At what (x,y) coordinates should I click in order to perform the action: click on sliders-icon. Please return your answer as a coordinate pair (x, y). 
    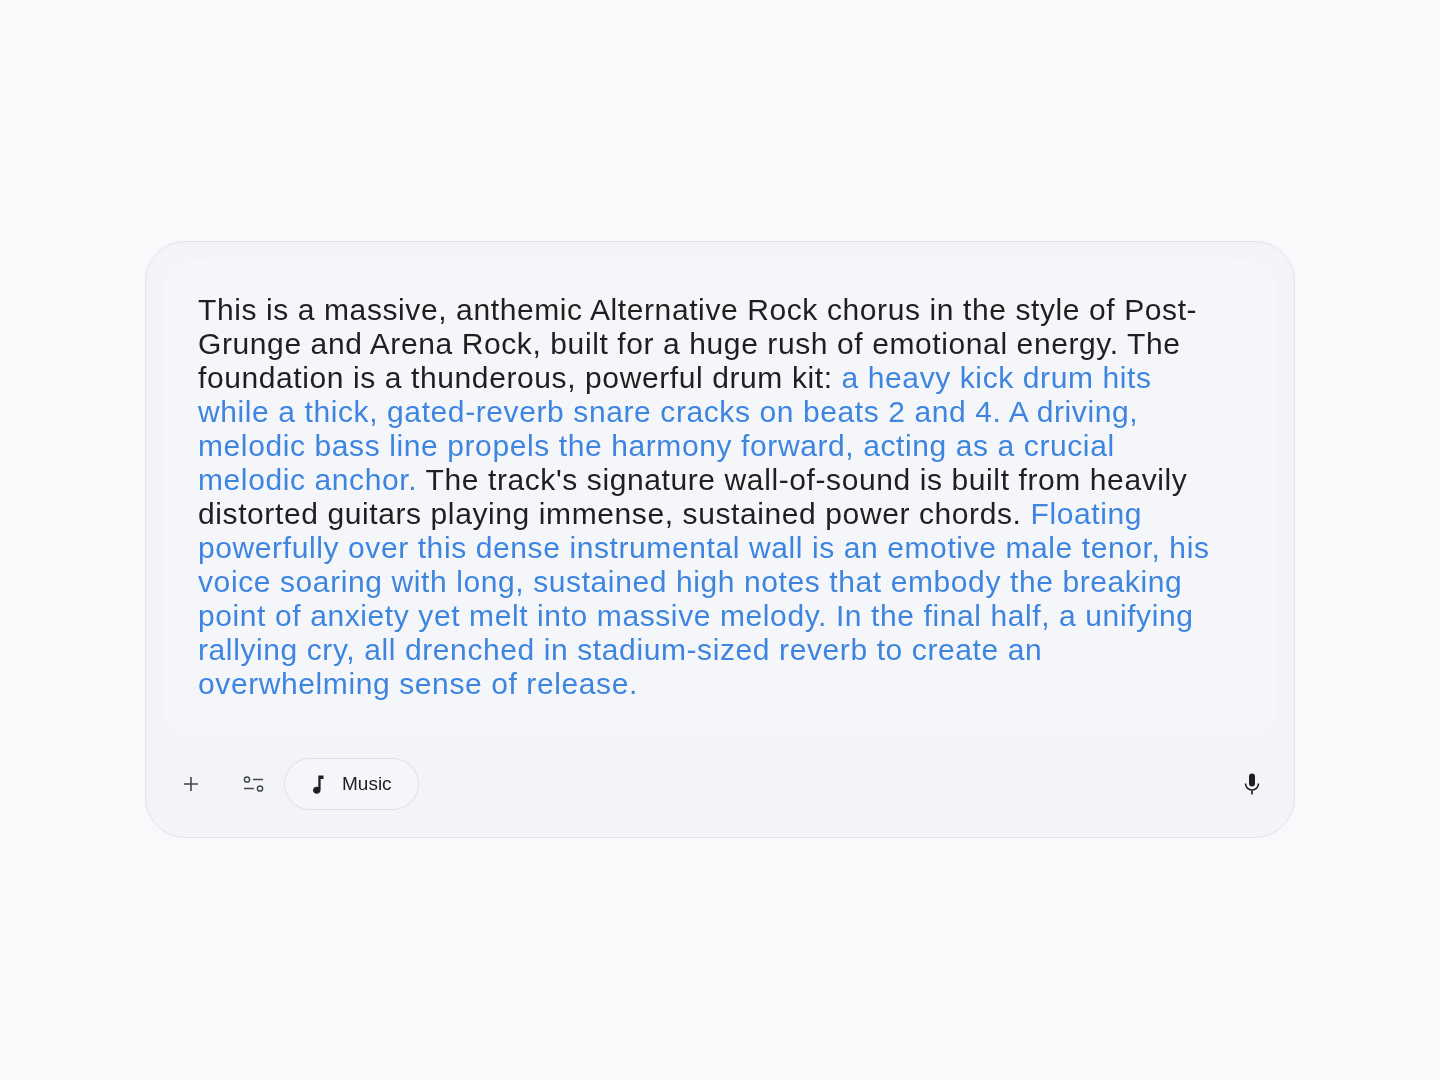
    Looking at the image, I should click on (254, 784).